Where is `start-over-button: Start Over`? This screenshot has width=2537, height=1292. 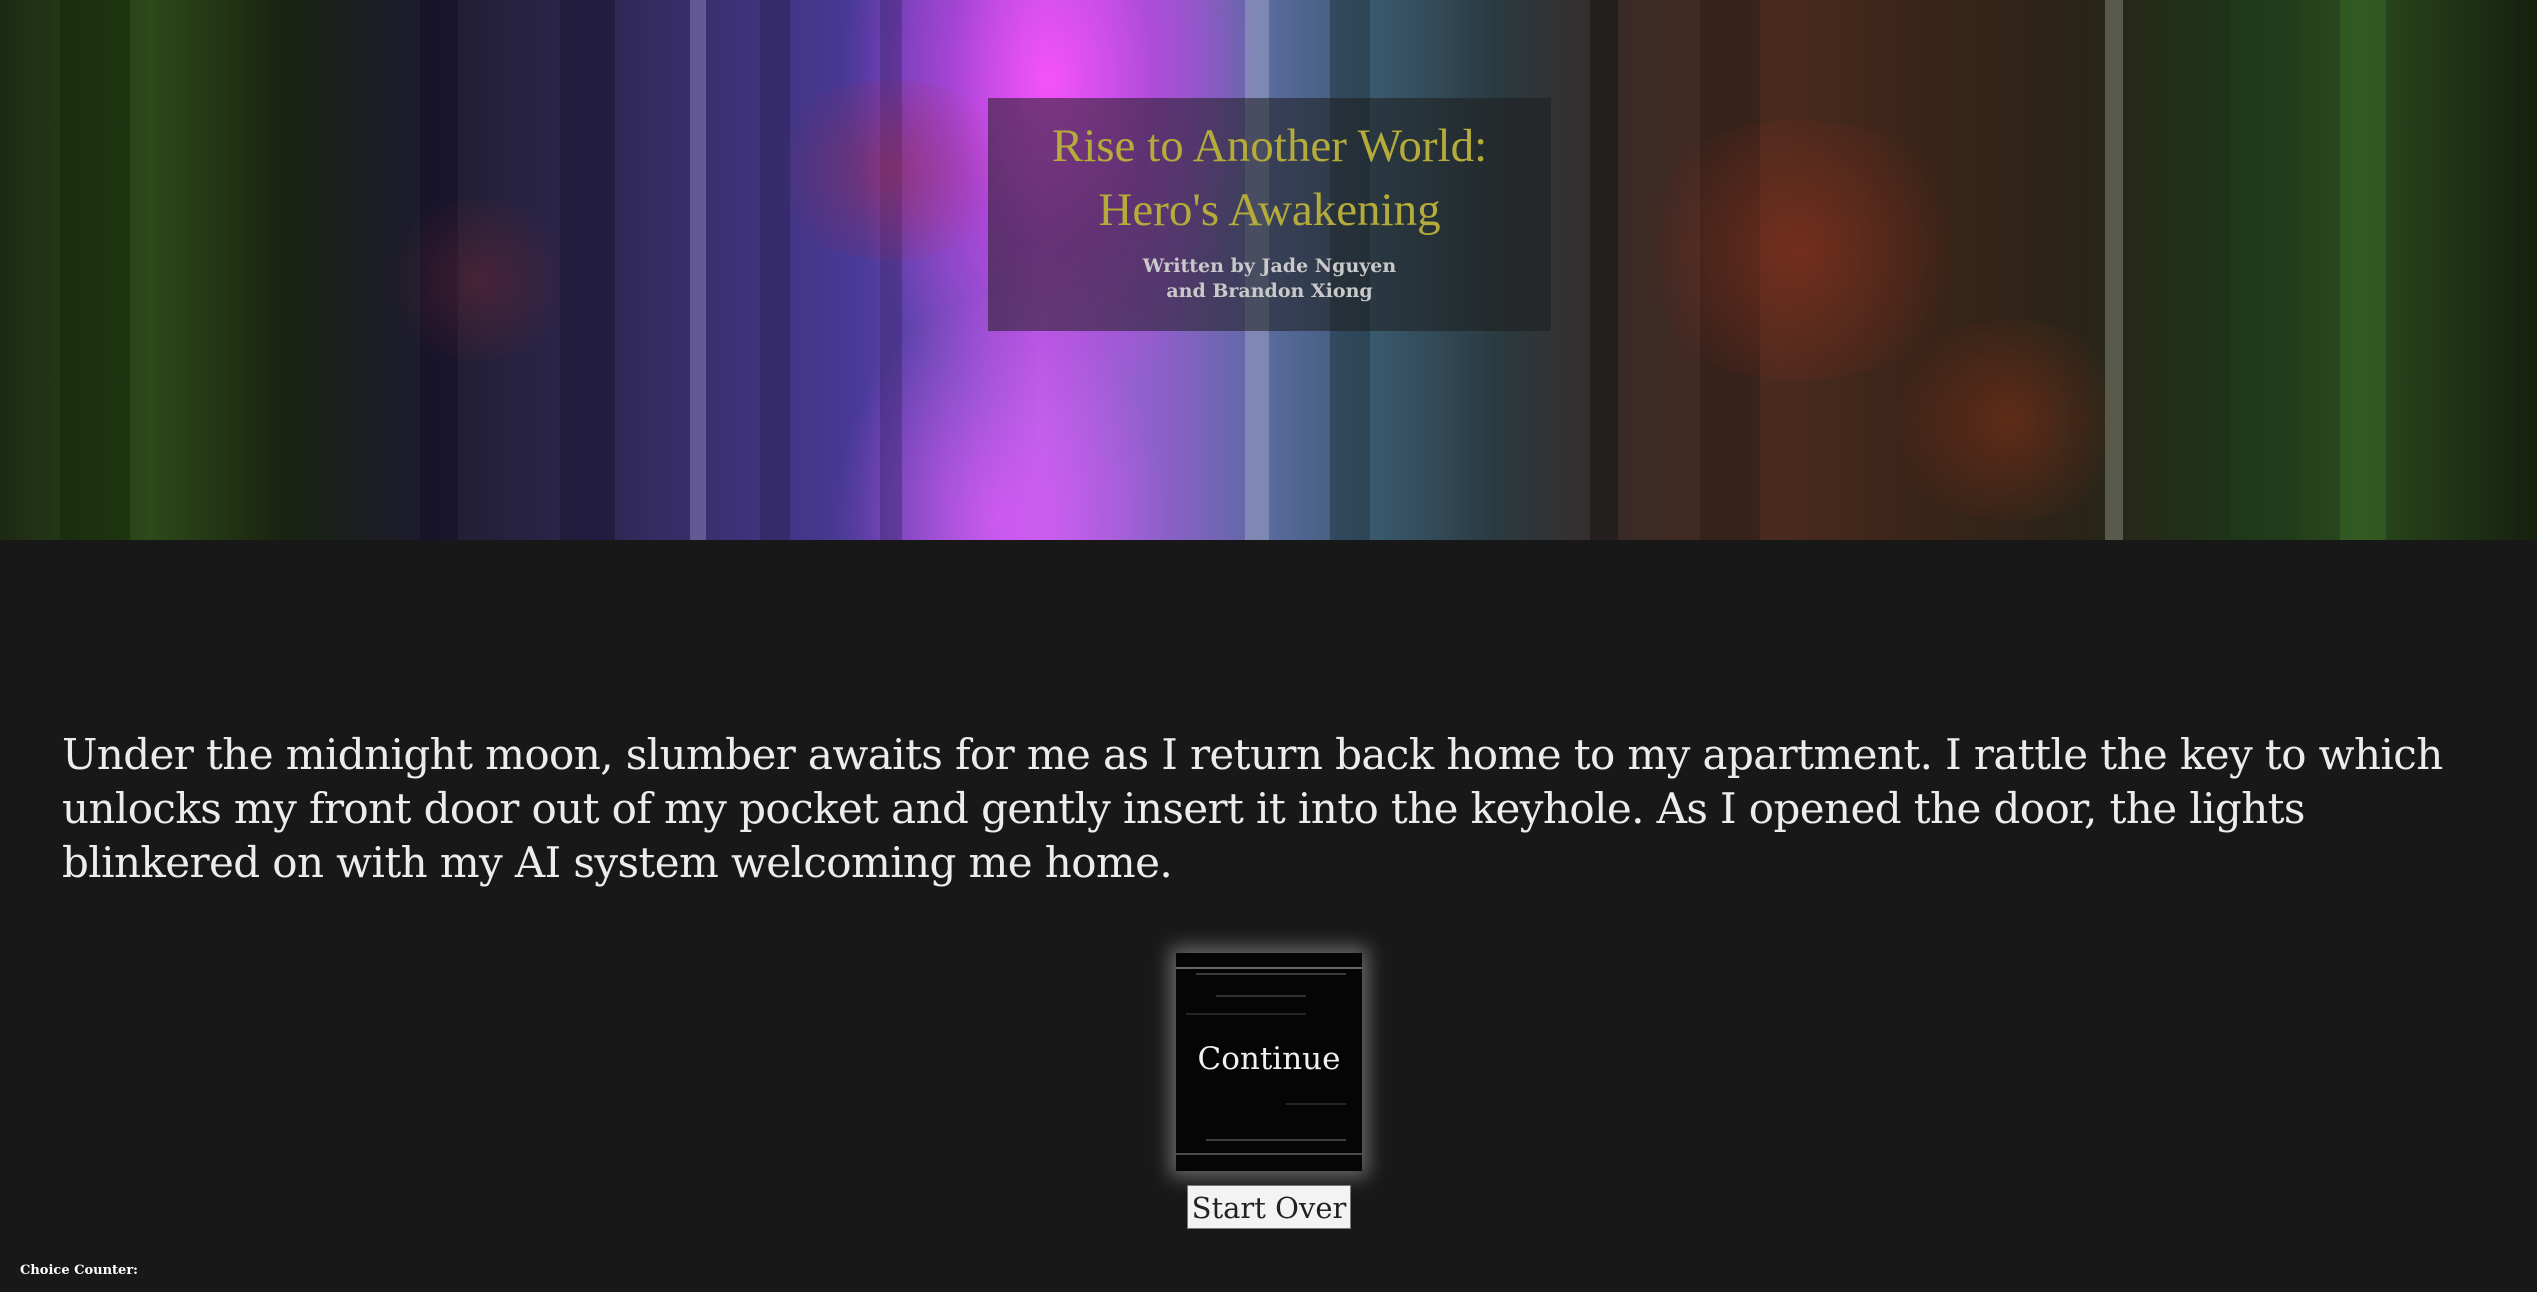
start-over-button: Start Over is located at coordinates (1269, 1207).